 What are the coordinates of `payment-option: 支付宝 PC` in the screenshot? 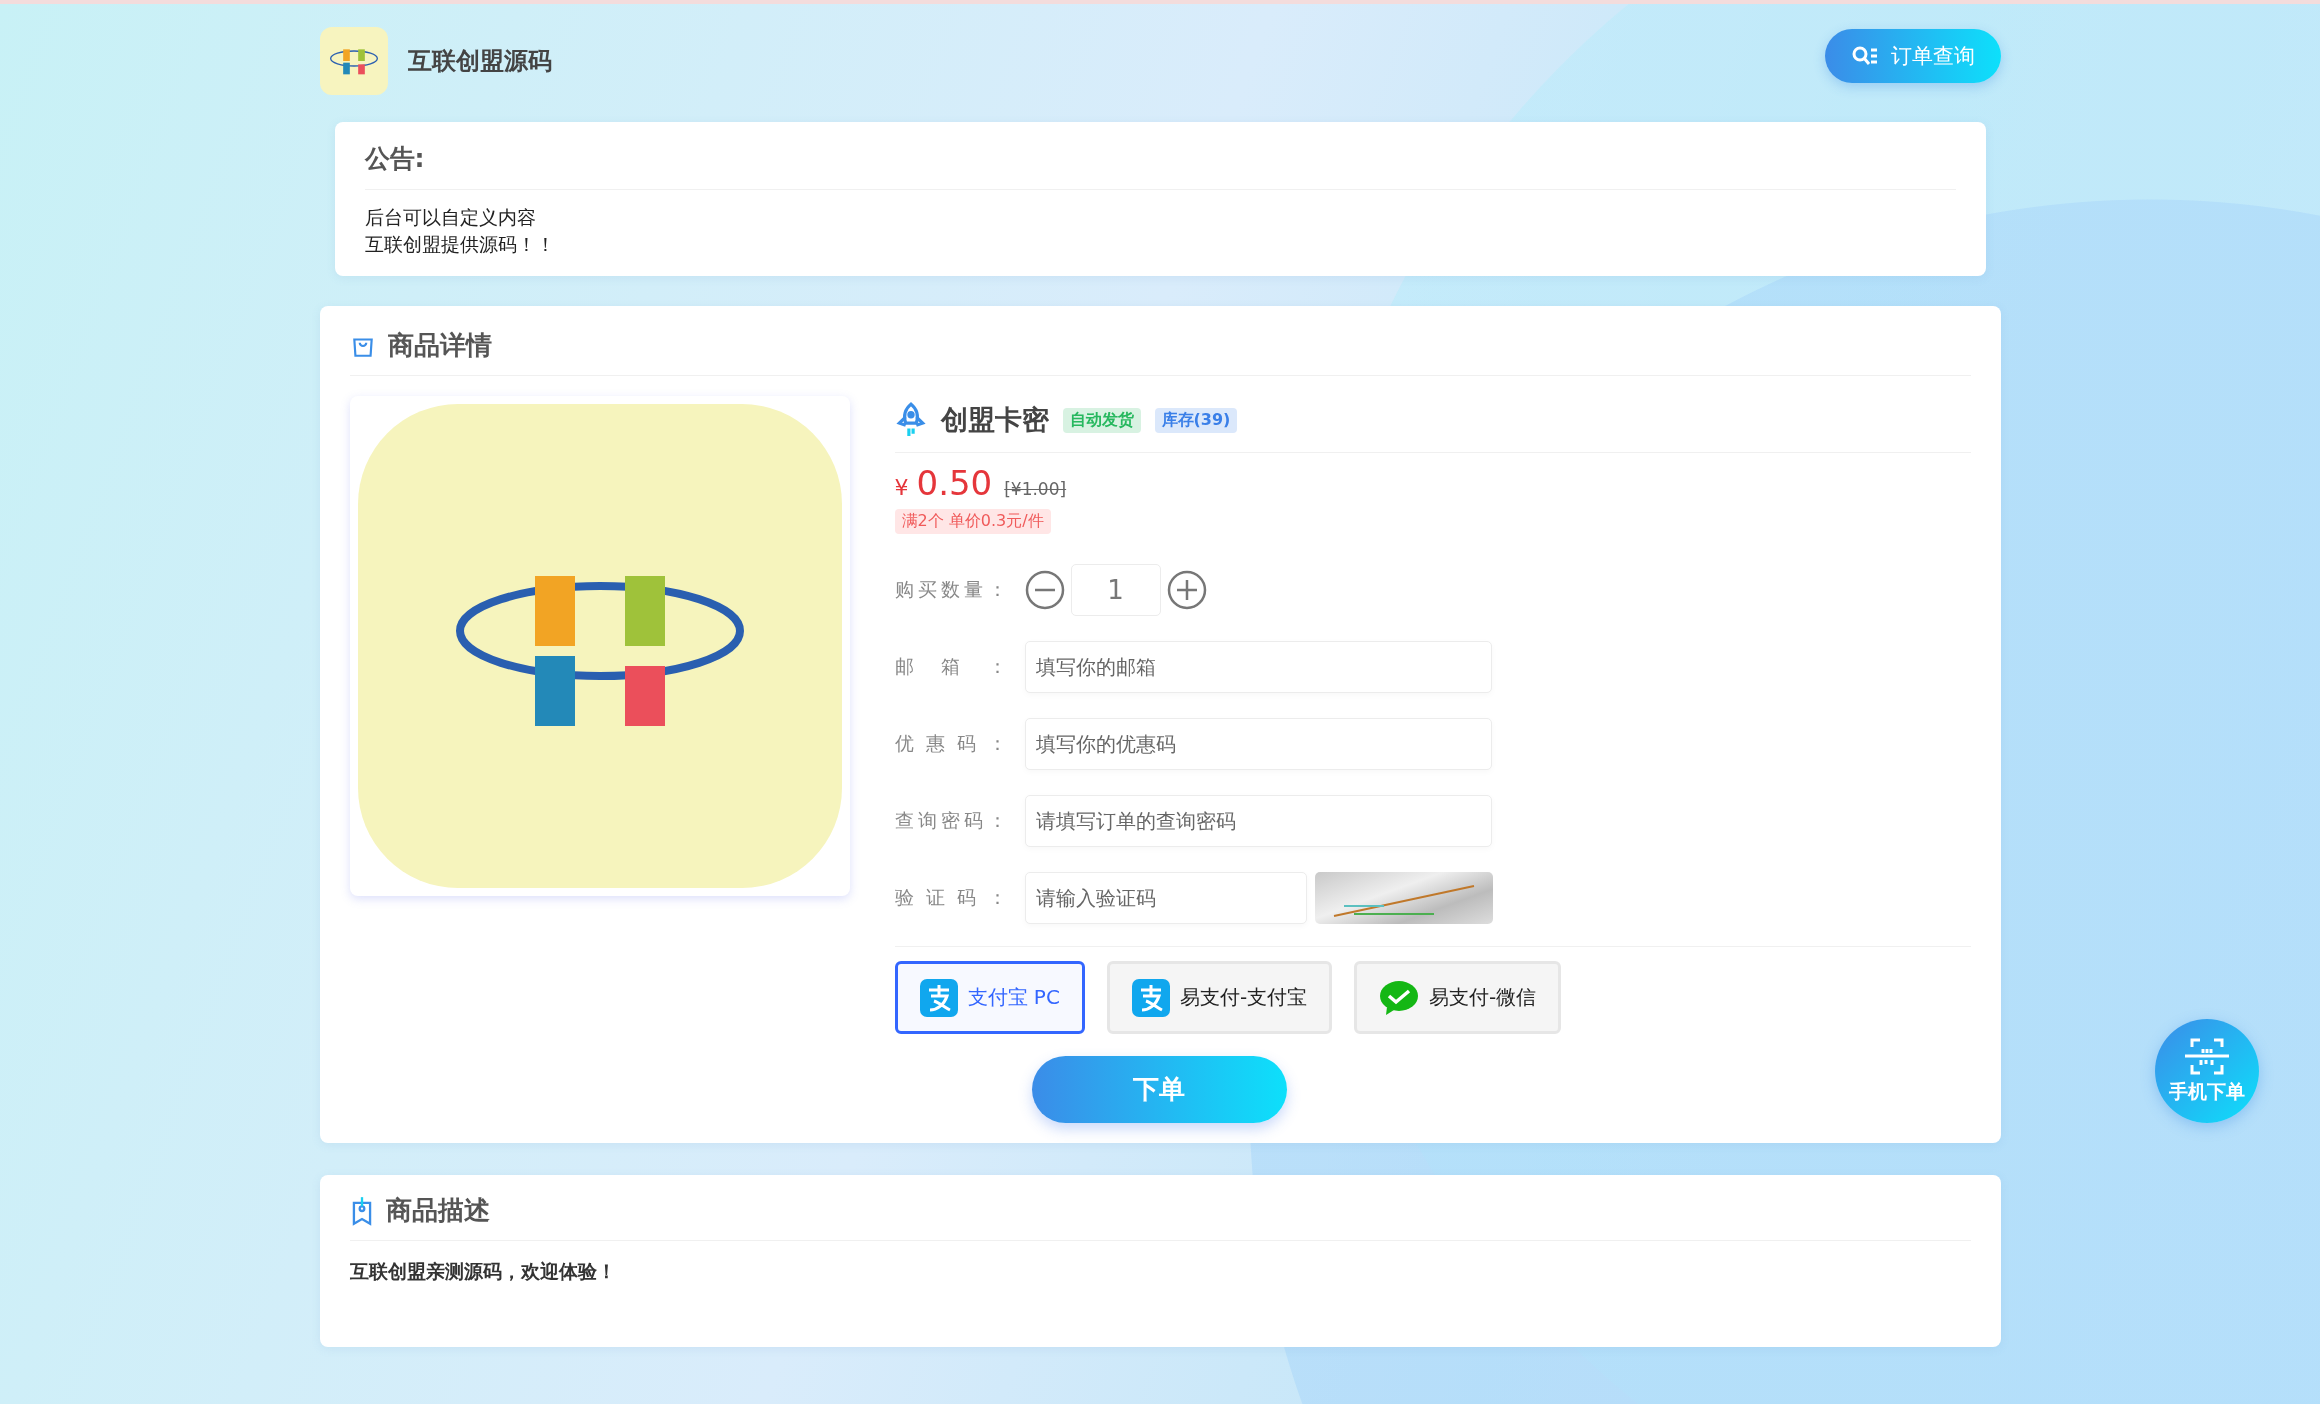 It's located at (989, 997).